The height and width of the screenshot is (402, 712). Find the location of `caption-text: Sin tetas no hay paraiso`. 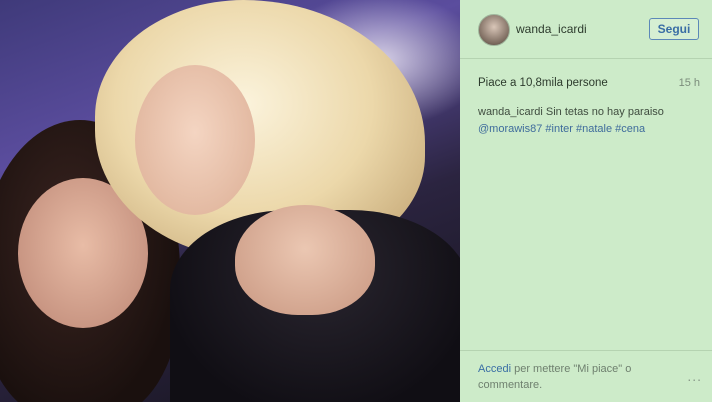

caption-text: Sin tetas no hay paraiso is located at coordinates (603, 112).